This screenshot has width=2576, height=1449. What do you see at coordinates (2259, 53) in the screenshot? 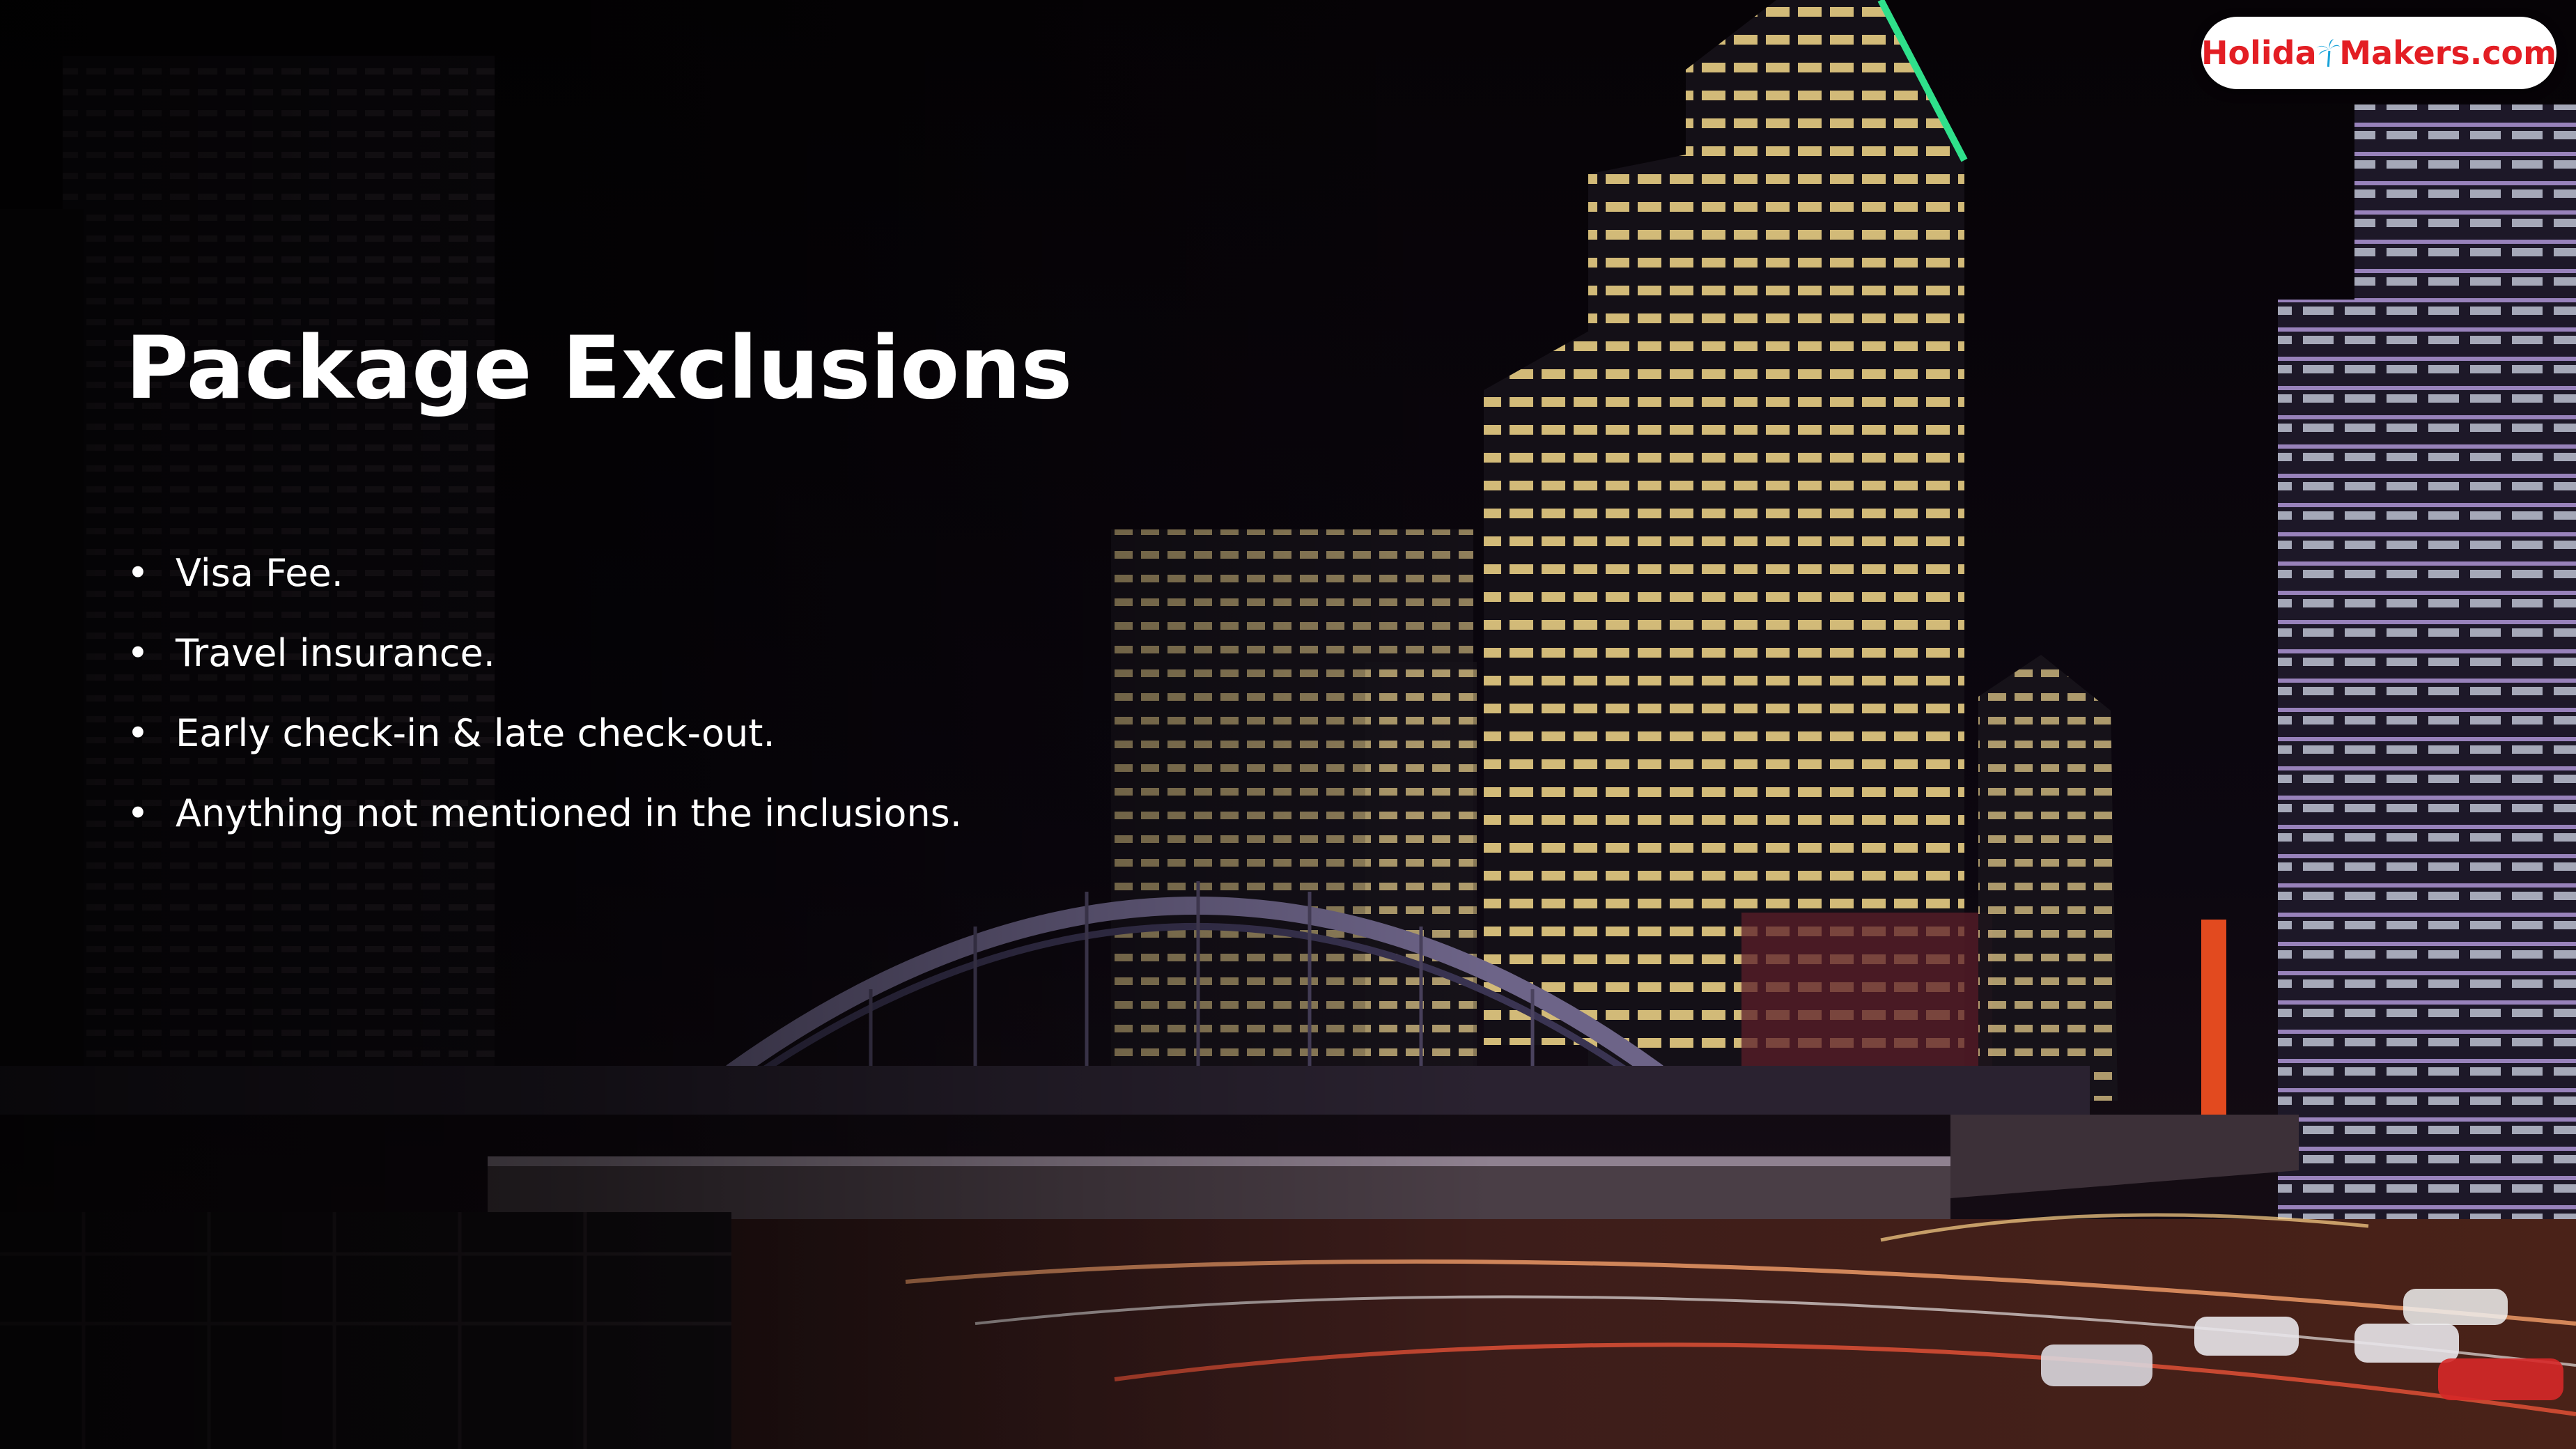
I see `logo-text-start: Holida` at bounding box center [2259, 53].